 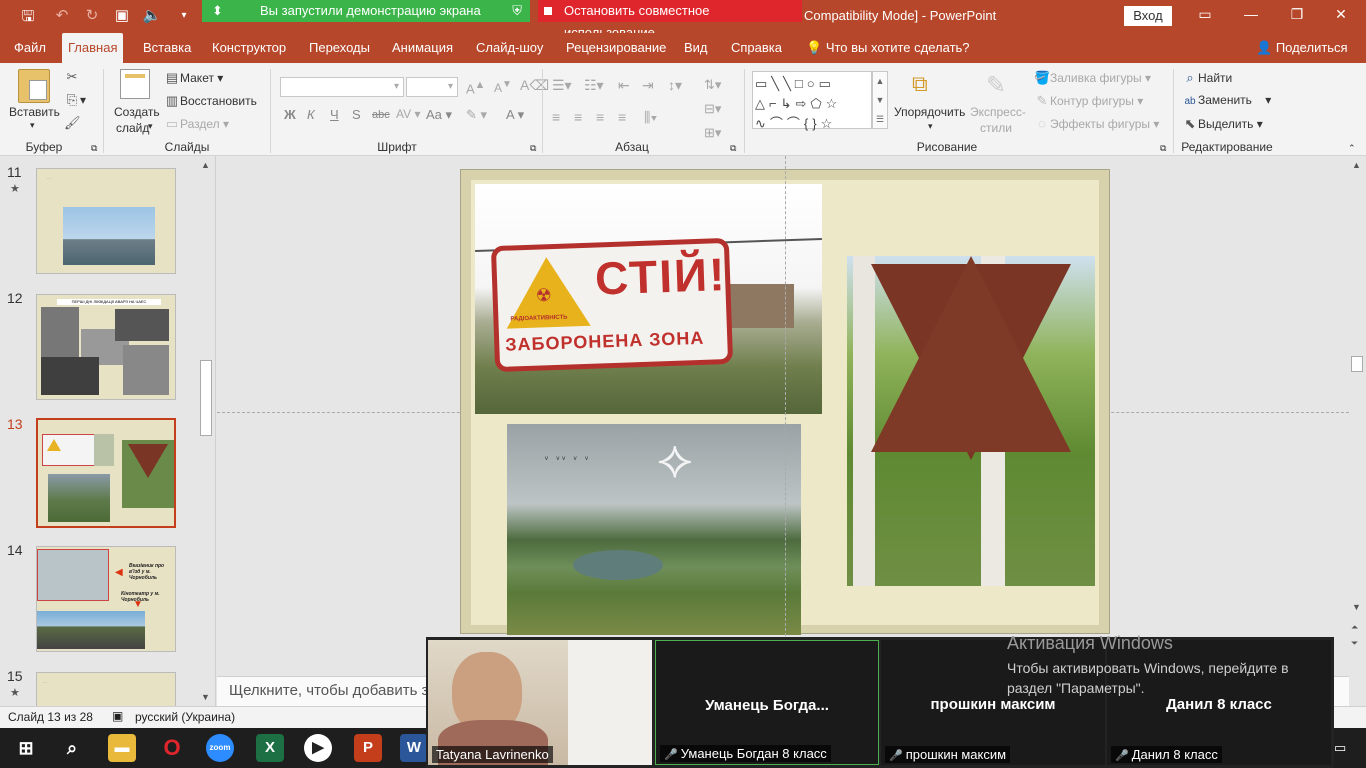 I want to click on redo-icon: ↻, so click(x=92, y=15).